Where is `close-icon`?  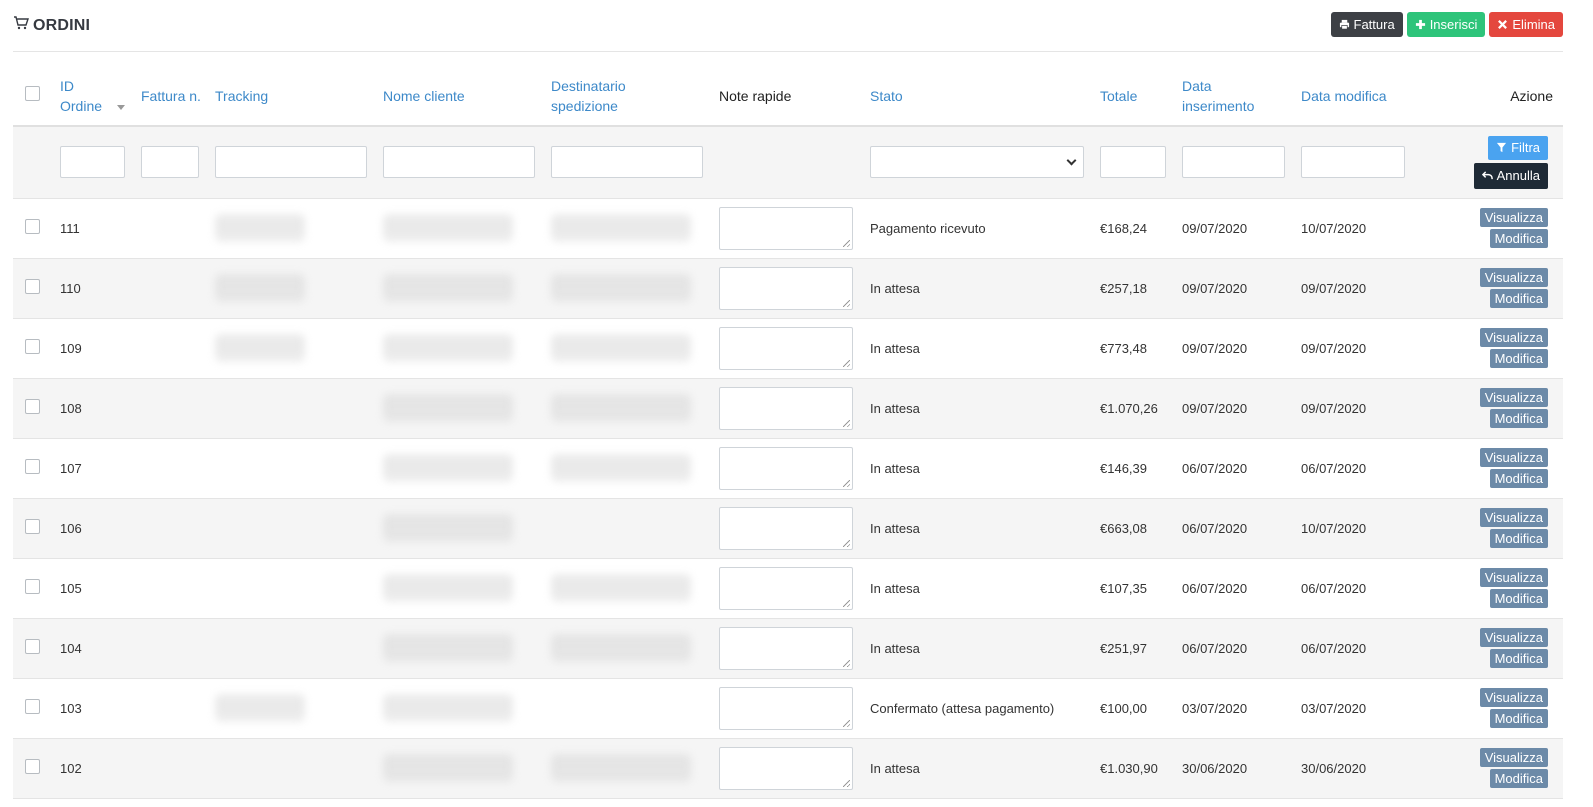 close-icon is located at coordinates (1503, 24).